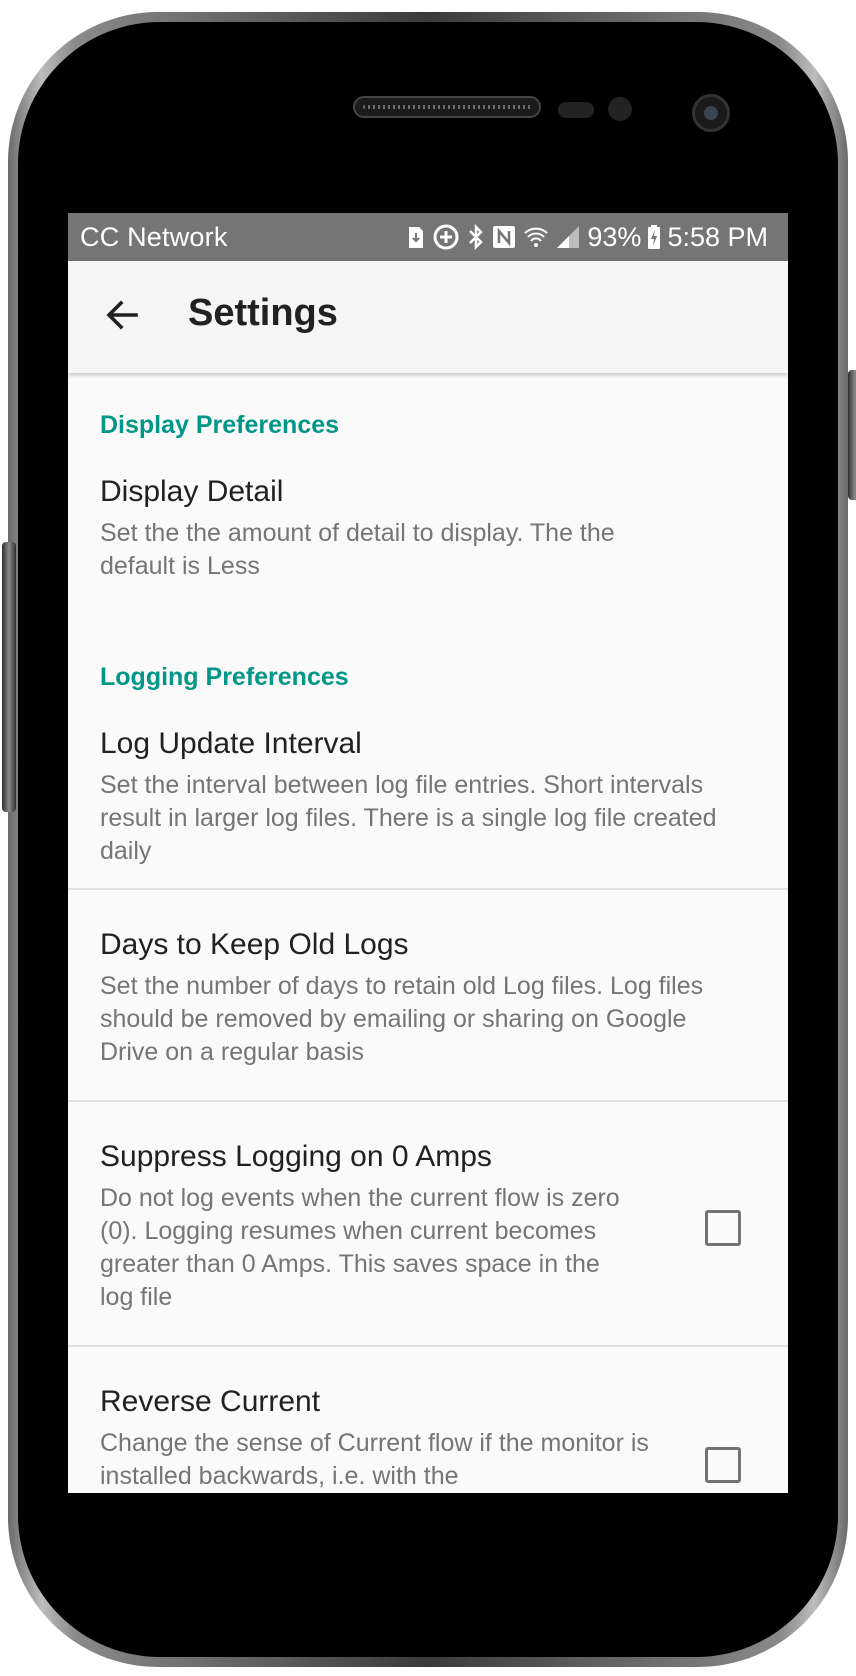  I want to click on light-sensor, so click(620, 109).